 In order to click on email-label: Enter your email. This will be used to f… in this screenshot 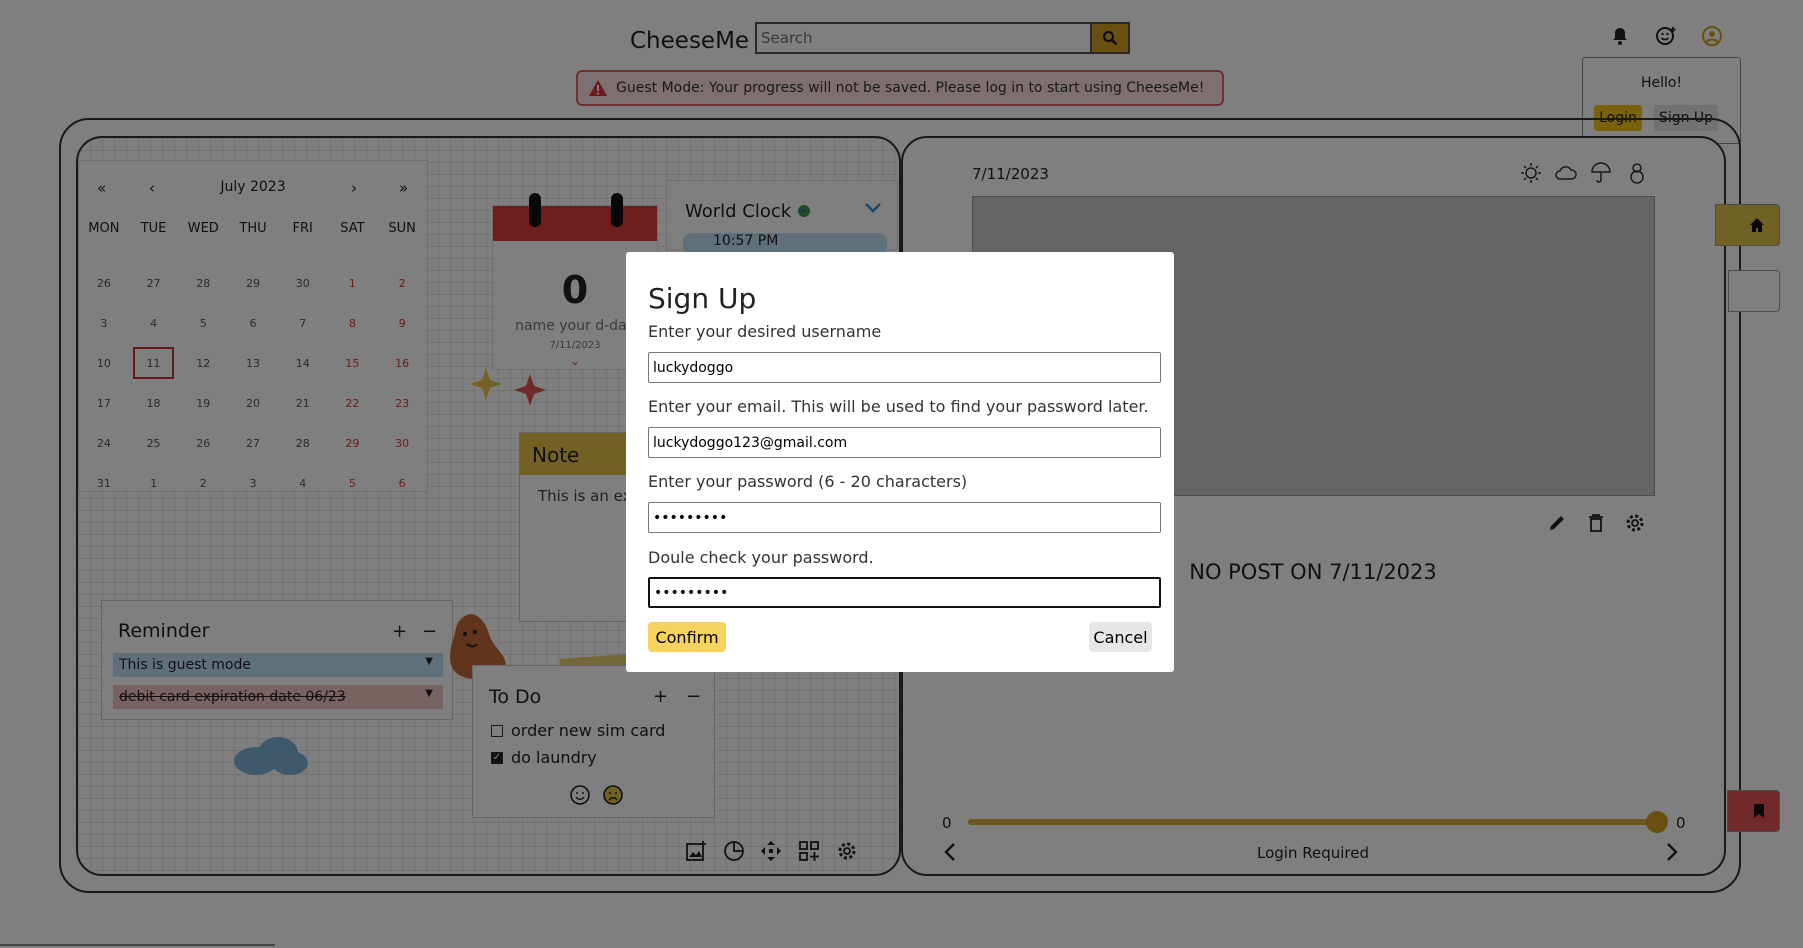, I will do `click(898, 406)`.